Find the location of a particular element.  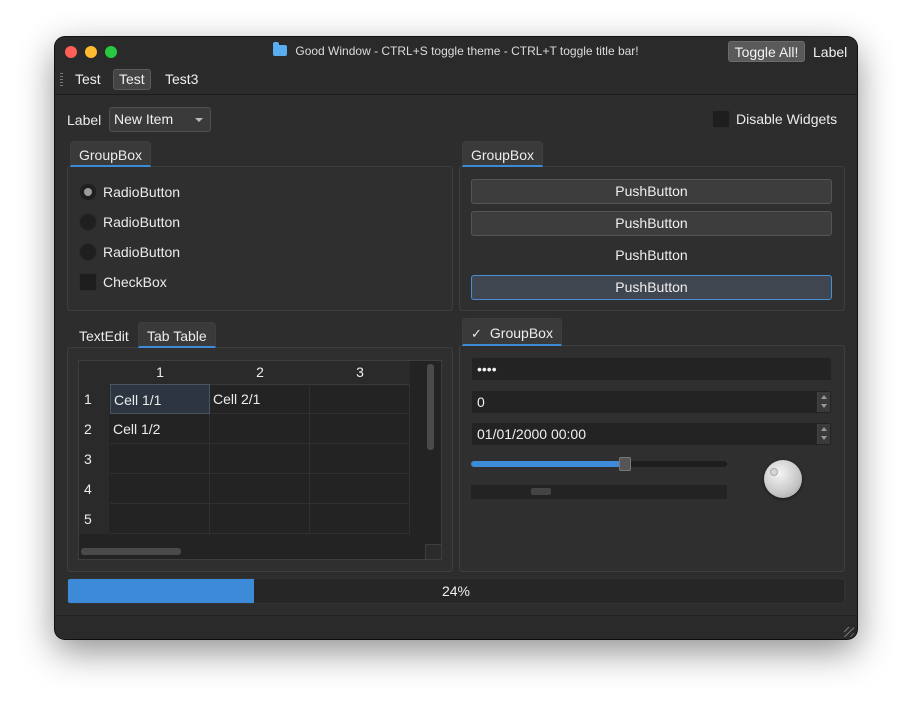

table-cell-2-1: Cell 2/1 is located at coordinates (260, 399).